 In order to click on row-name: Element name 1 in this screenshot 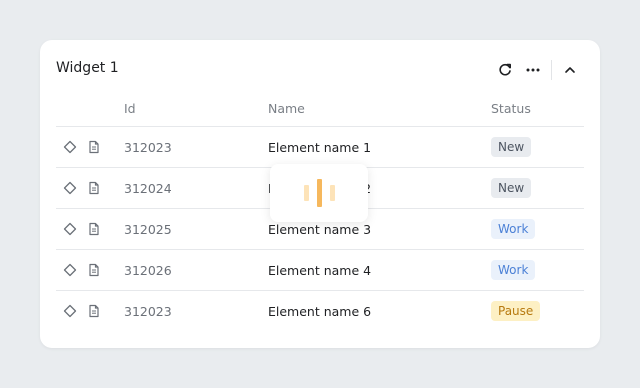, I will do `click(379, 147)`.